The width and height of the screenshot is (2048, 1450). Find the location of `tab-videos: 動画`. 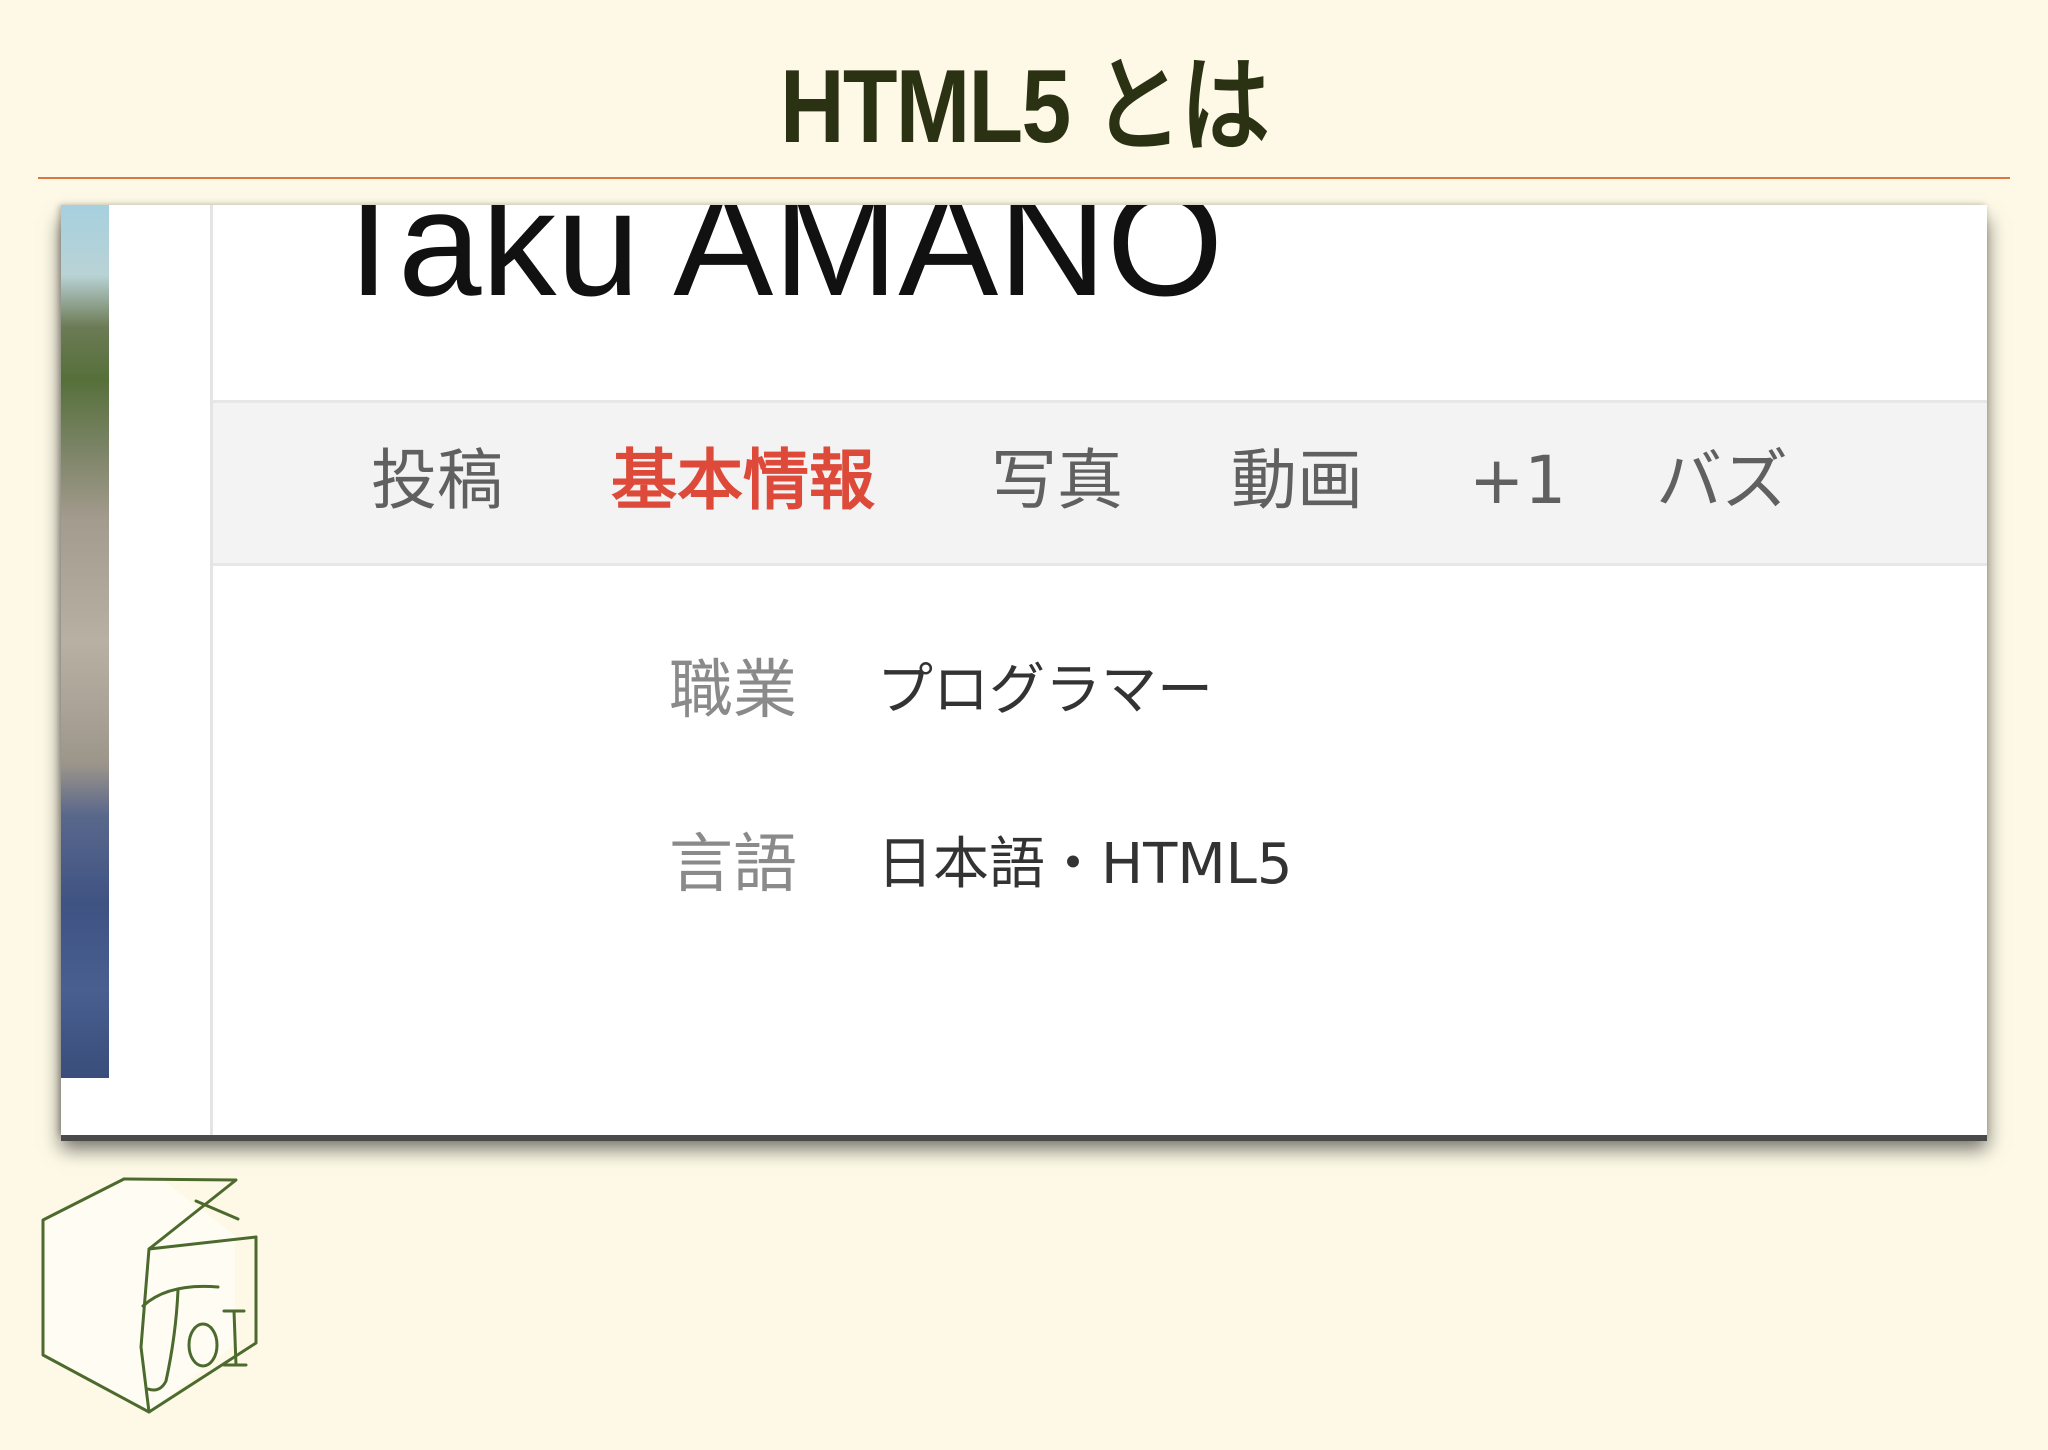

tab-videos: 動画 is located at coordinates (1297, 481).